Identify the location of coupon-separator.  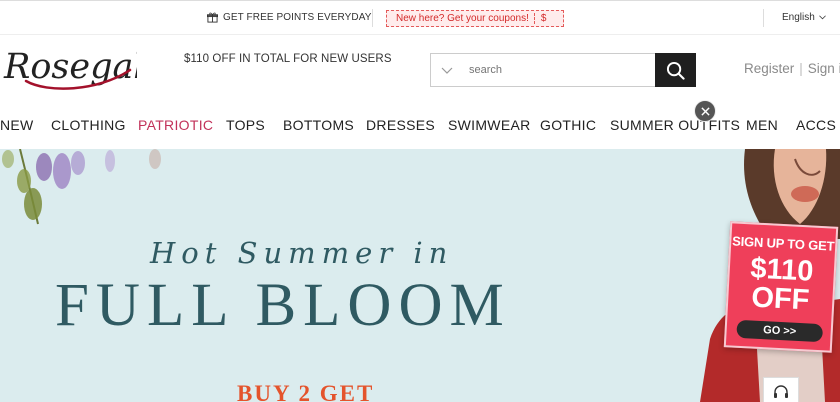
(534, 18).